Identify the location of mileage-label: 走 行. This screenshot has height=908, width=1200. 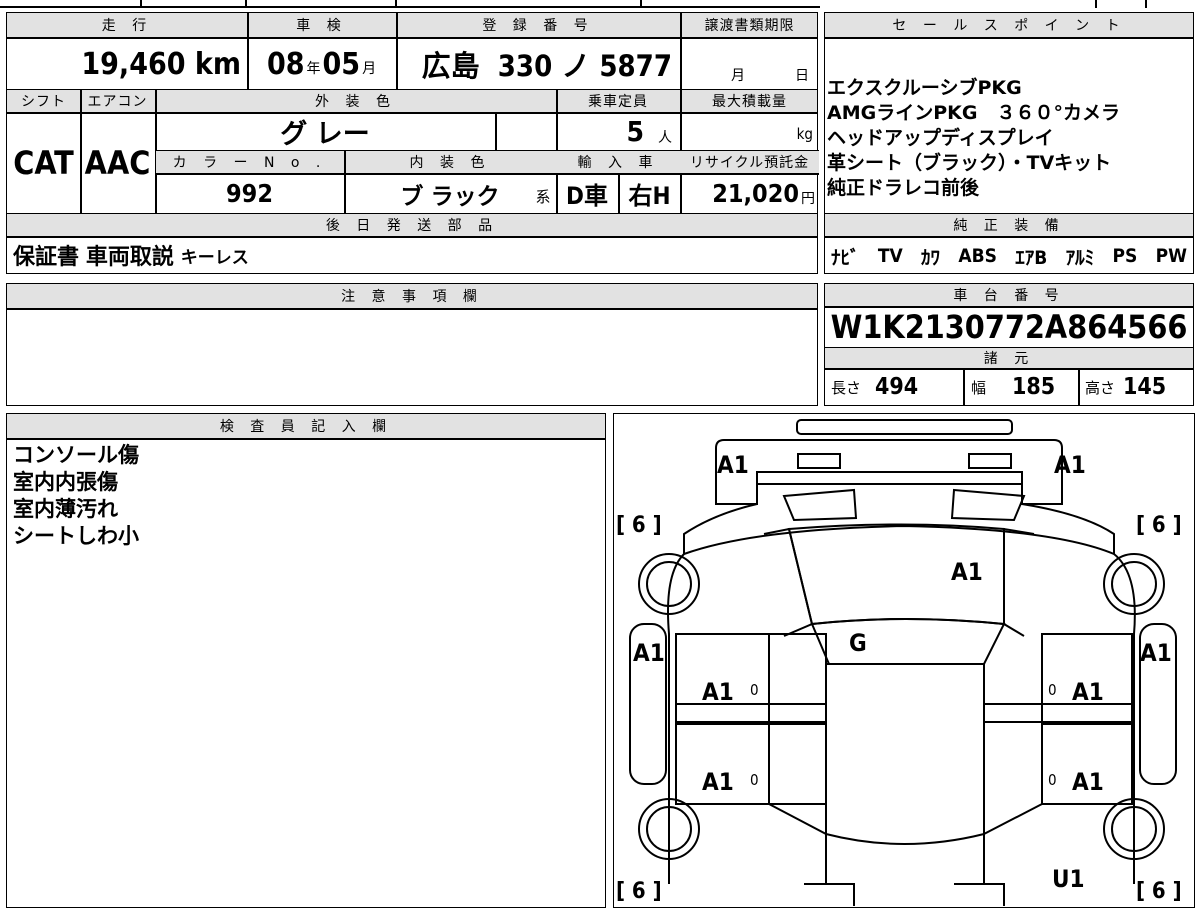
(127, 26).